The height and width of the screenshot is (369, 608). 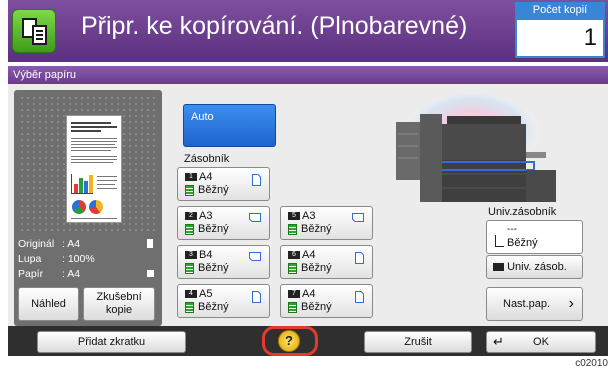 I want to click on cancel-button: Zrušit, so click(x=418, y=342).